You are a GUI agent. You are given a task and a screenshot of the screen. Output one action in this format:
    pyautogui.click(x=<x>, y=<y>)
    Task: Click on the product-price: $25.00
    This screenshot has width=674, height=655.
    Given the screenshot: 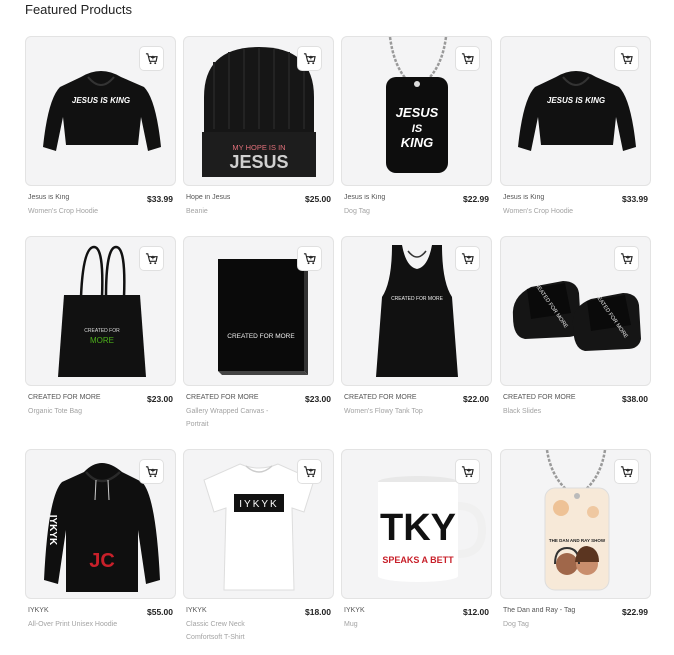 What is the action you would take?
    pyautogui.click(x=318, y=199)
    